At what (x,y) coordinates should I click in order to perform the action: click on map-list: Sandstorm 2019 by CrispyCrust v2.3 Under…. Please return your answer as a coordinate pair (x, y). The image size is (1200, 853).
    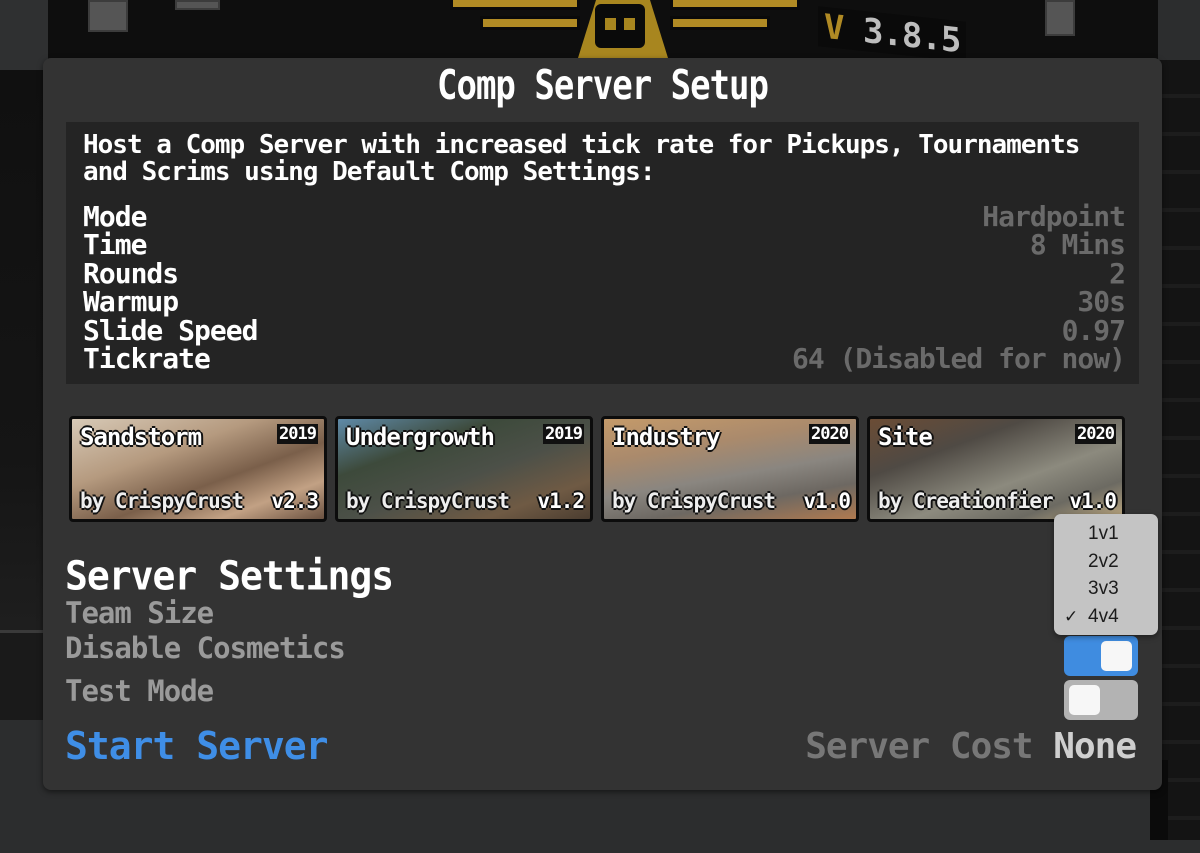
    Looking at the image, I should click on (604, 469).